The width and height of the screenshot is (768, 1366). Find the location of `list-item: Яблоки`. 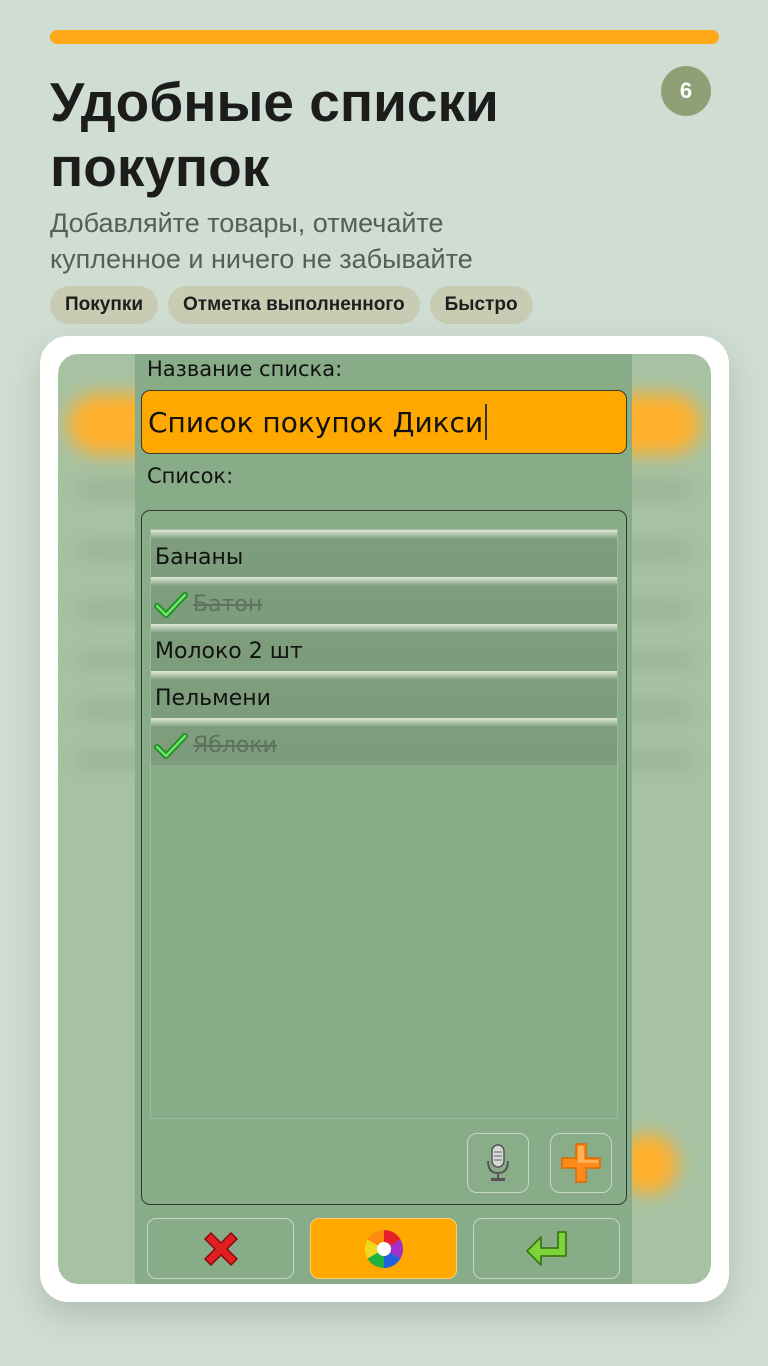

list-item: Яблоки is located at coordinates (384, 741).